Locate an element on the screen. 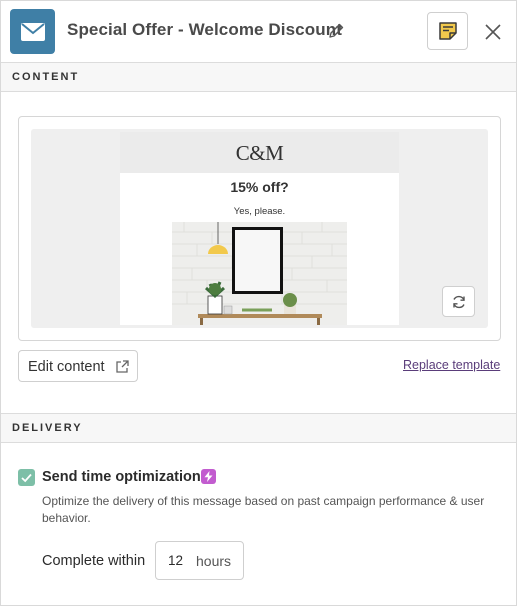 This screenshot has height=606, width=517. hero-image is located at coordinates (259, 273).